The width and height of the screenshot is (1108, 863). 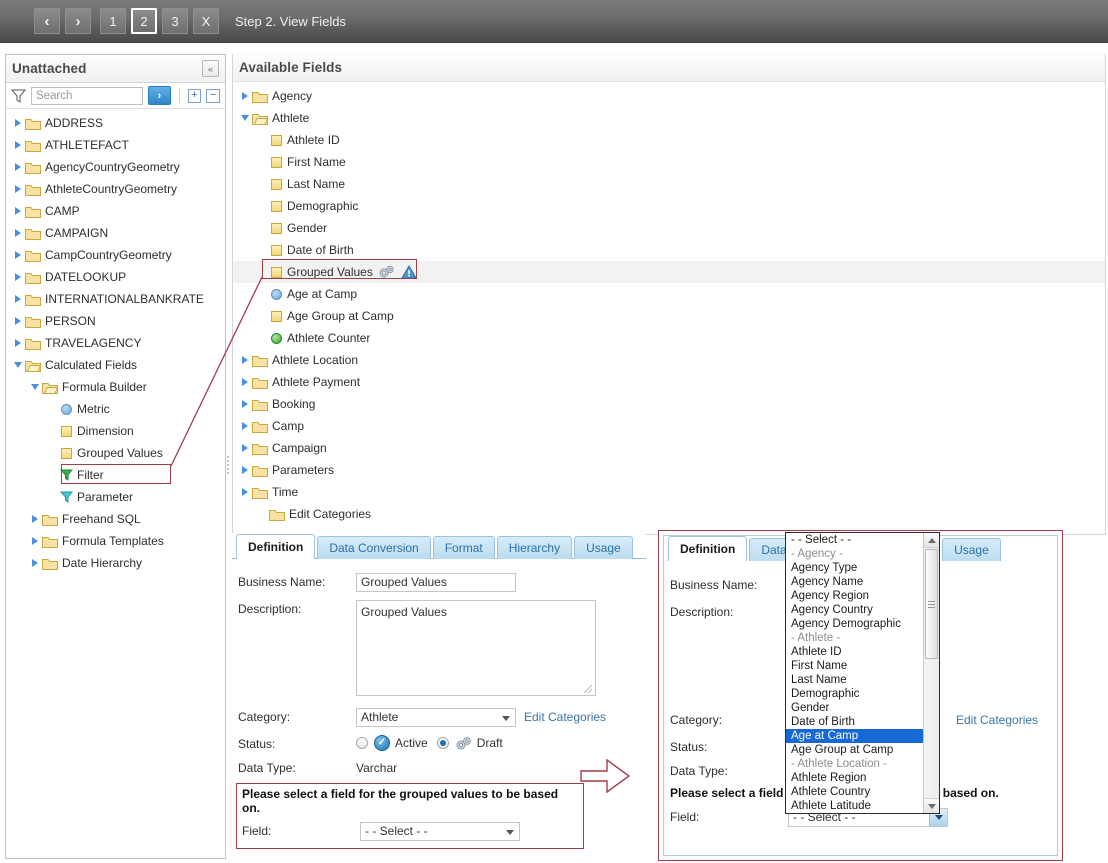 I want to click on tree-item: DATELOOKUP, so click(x=115, y=277).